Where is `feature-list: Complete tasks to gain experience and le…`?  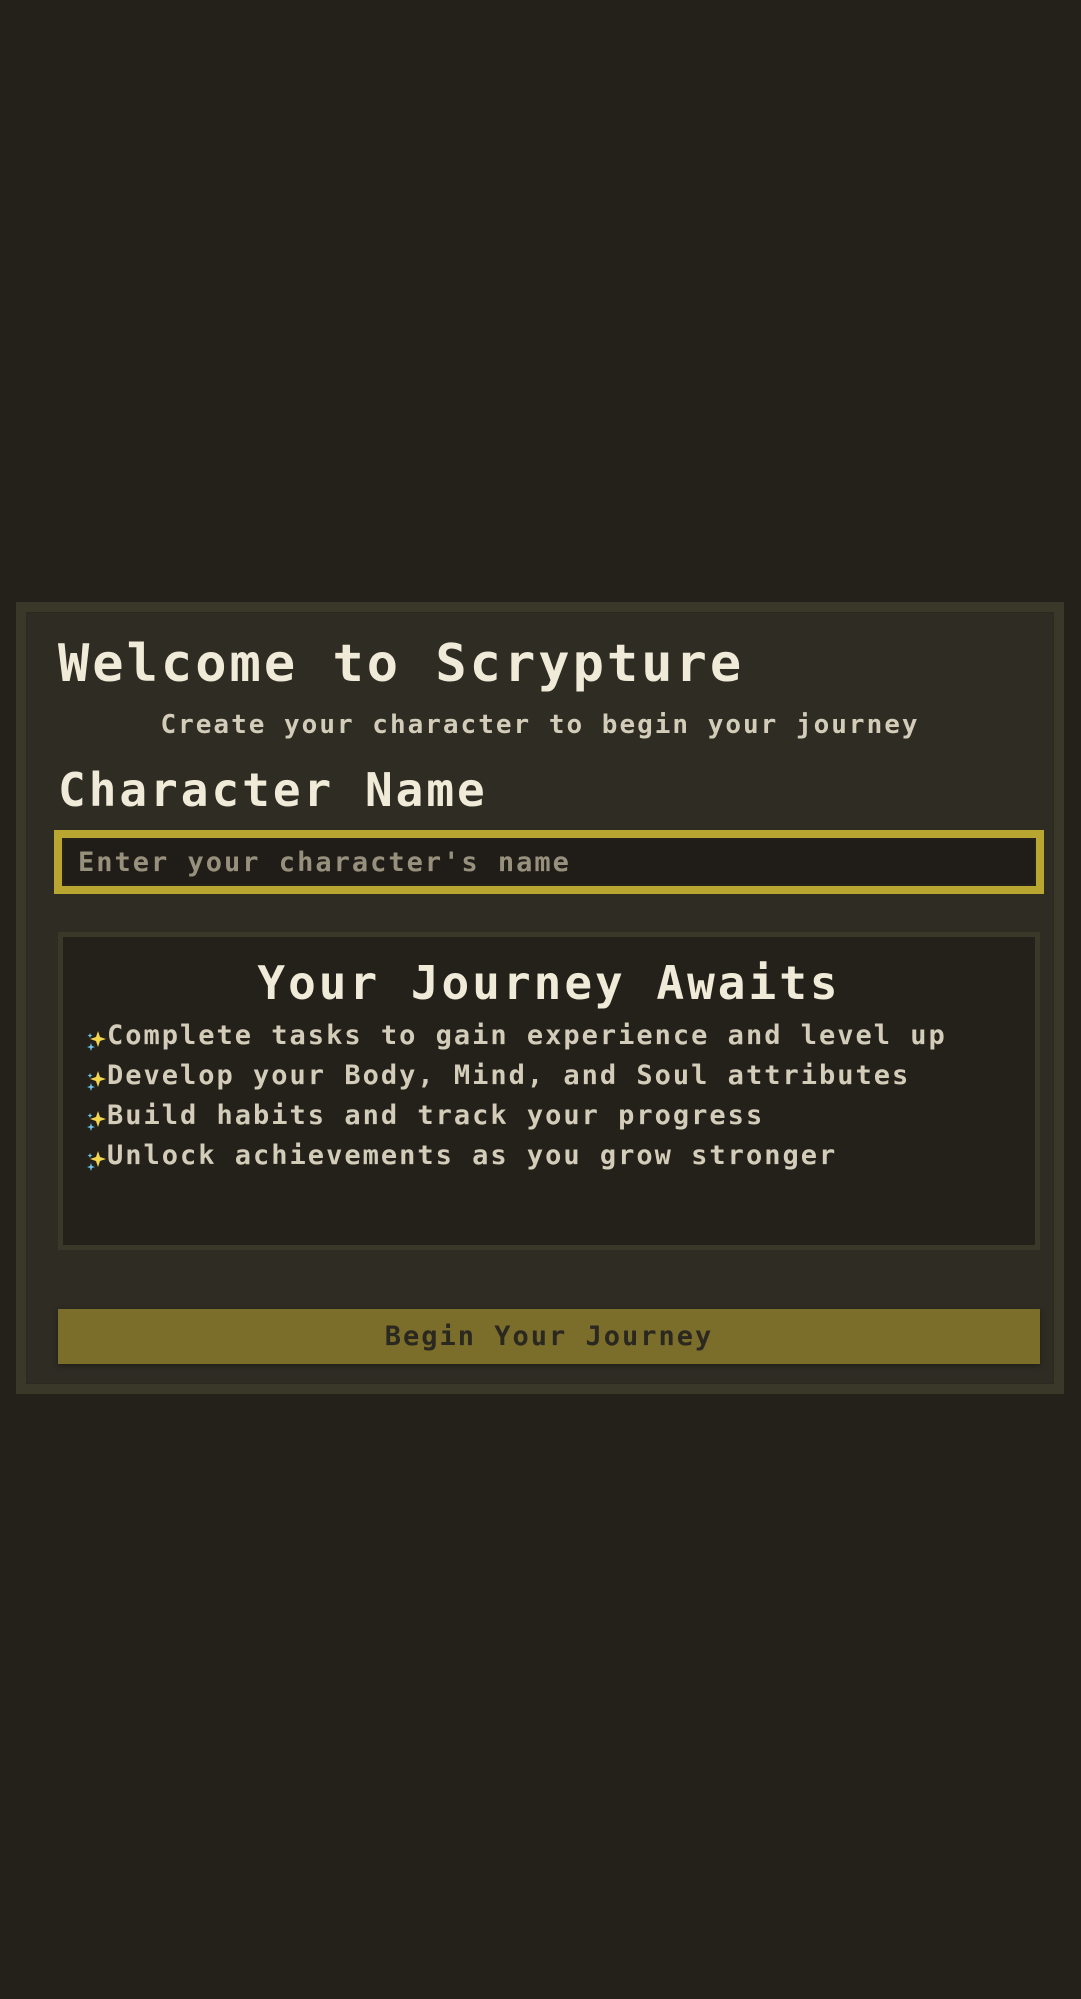 feature-list: Complete tasks to gain experience and le… is located at coordinates (552, 1101).